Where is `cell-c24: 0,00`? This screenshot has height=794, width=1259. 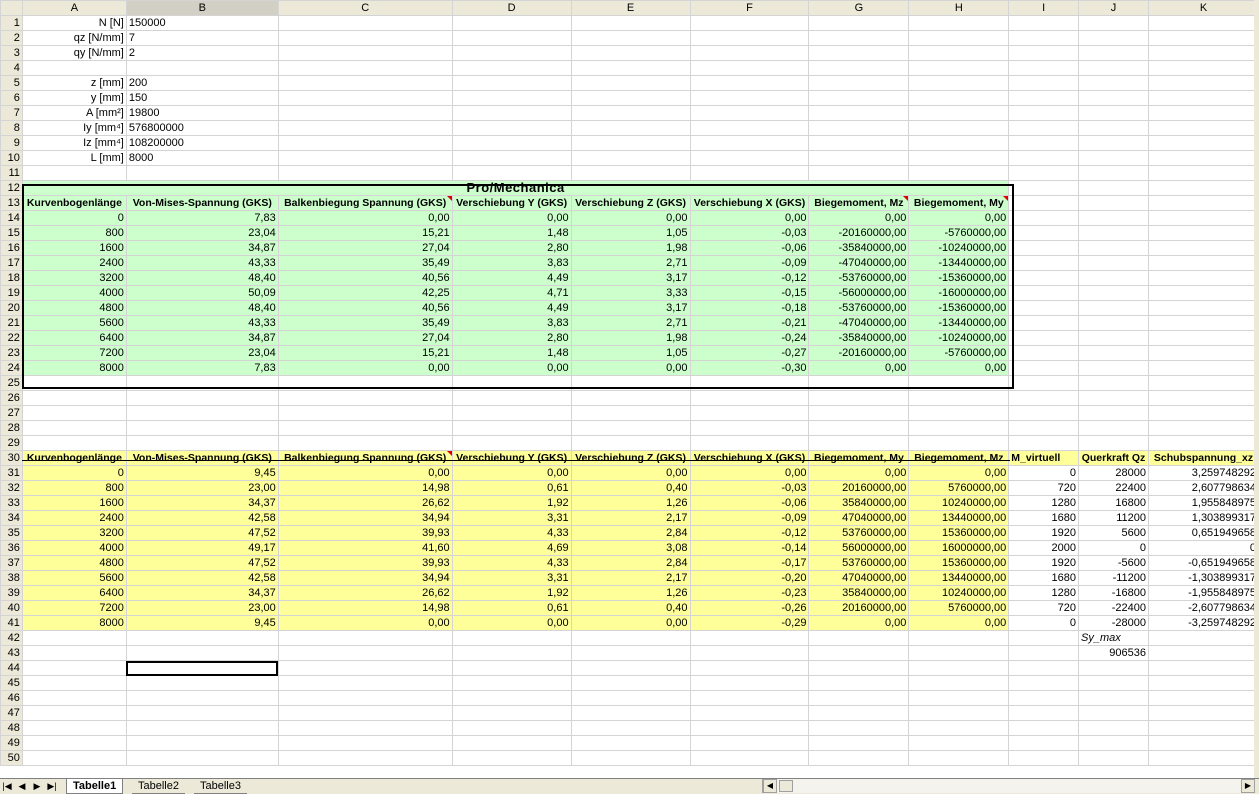
cell-c24: 0,00 is located at coordinates (365, 368).